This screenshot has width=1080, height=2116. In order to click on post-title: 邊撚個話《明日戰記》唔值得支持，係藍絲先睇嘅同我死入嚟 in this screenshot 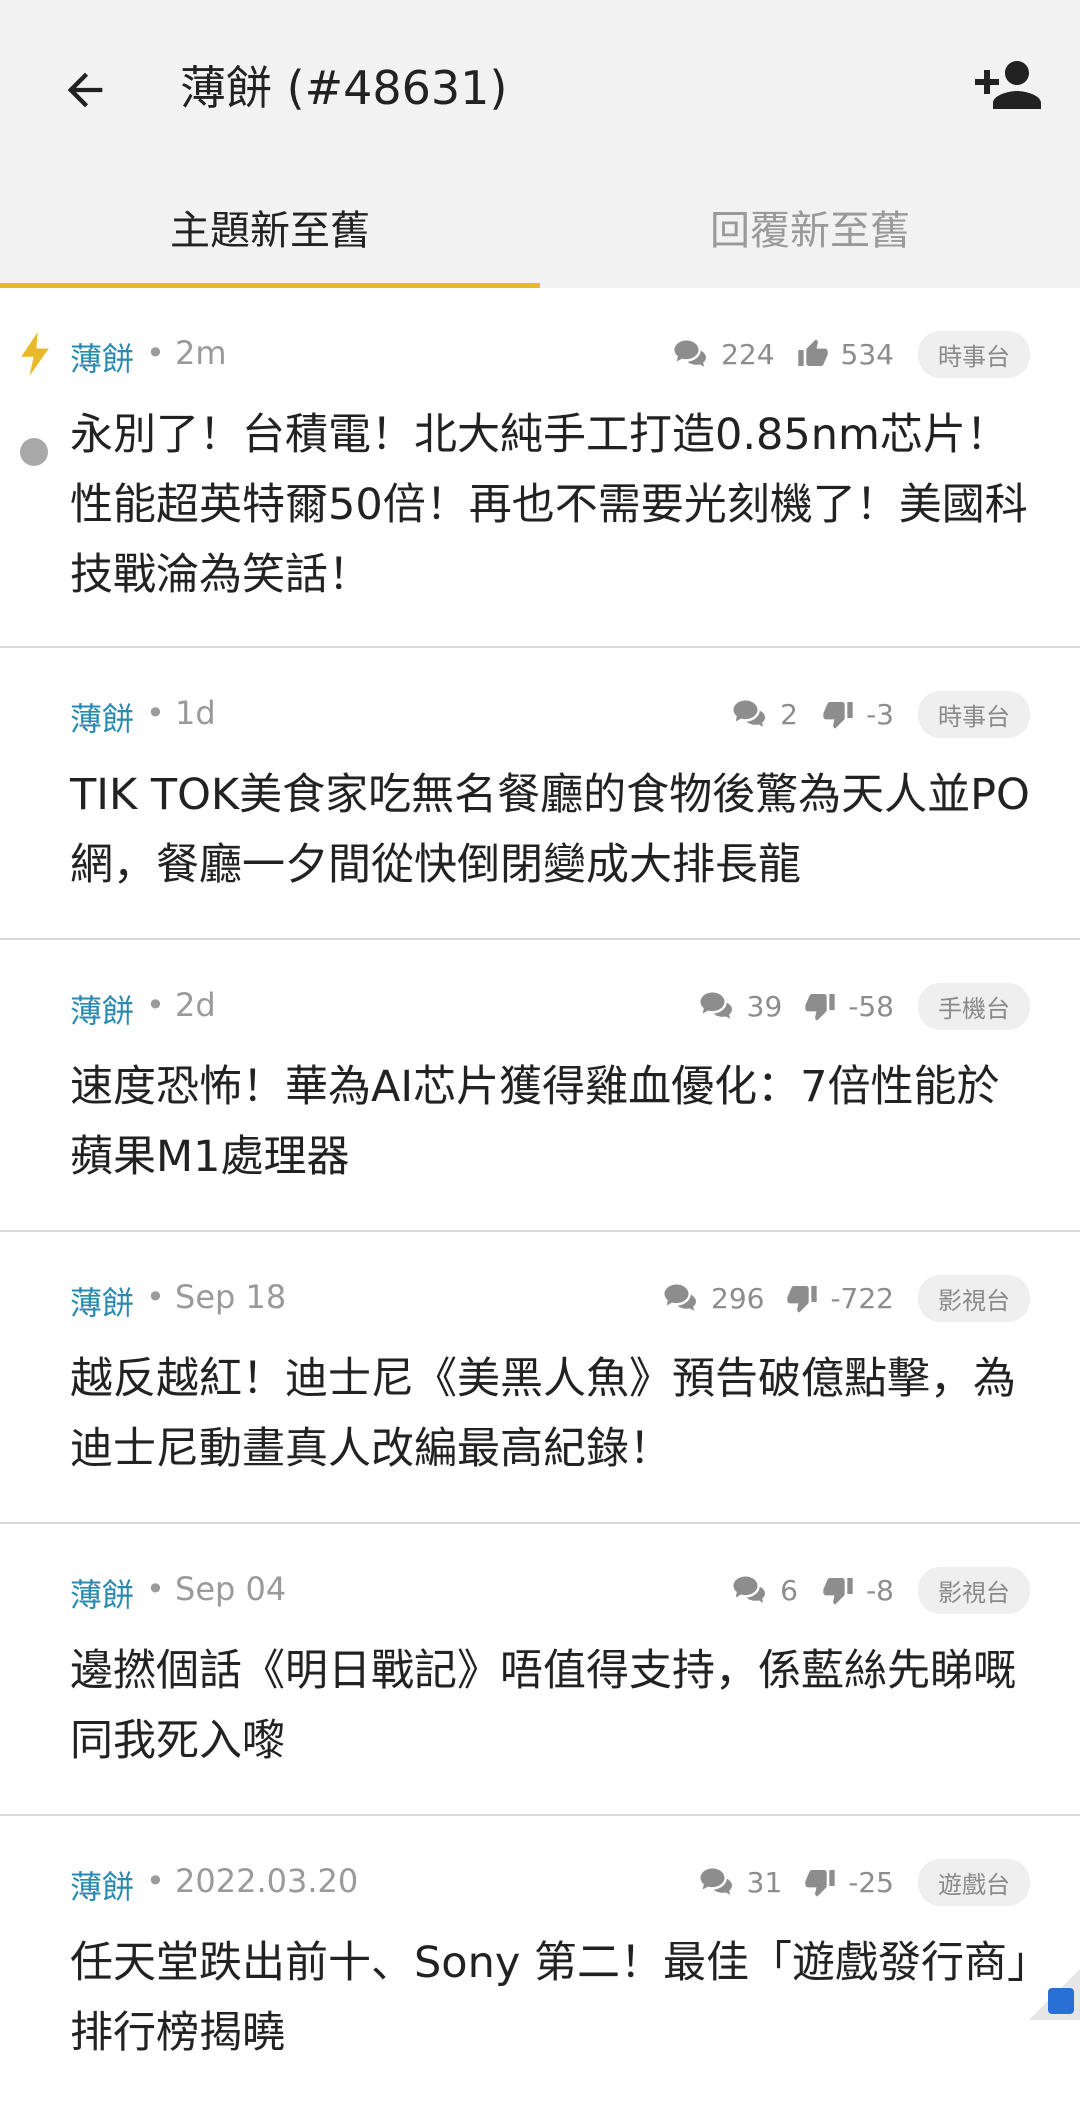, I will do `click(555, 1706)`.